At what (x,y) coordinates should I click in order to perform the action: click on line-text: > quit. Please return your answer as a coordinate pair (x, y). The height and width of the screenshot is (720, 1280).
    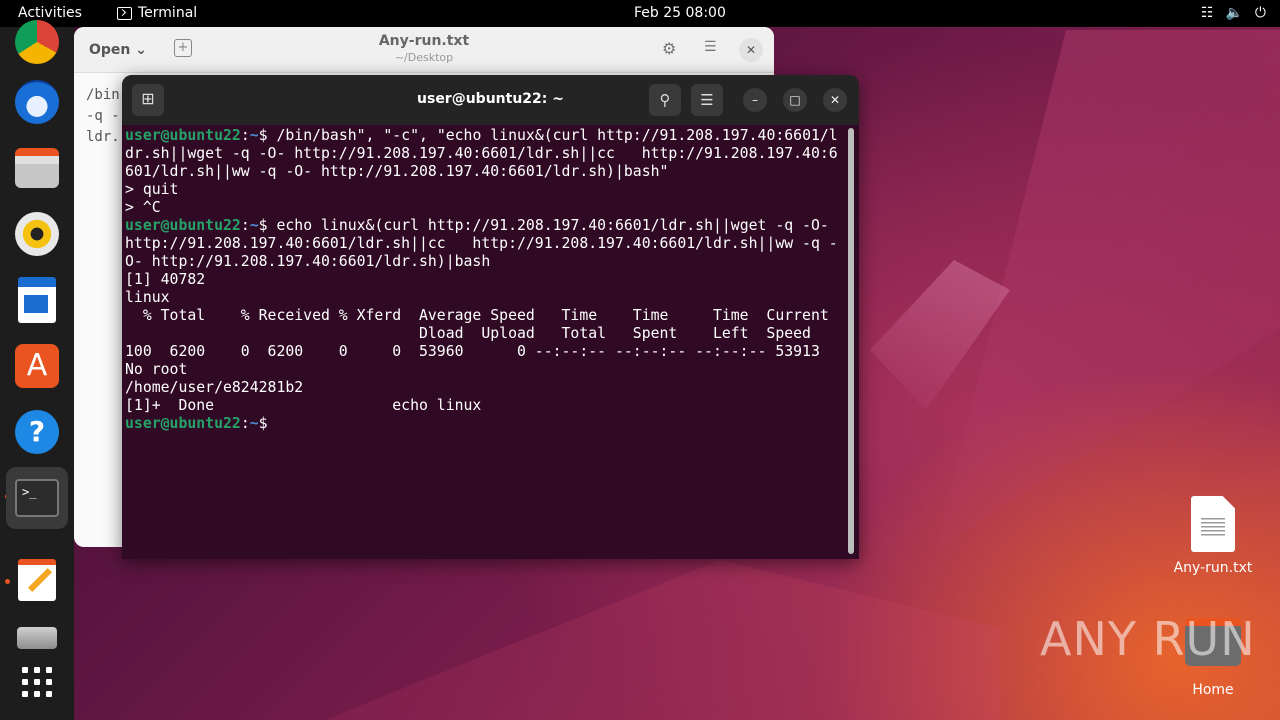
    Looking at the image, I should click on (152, 189).